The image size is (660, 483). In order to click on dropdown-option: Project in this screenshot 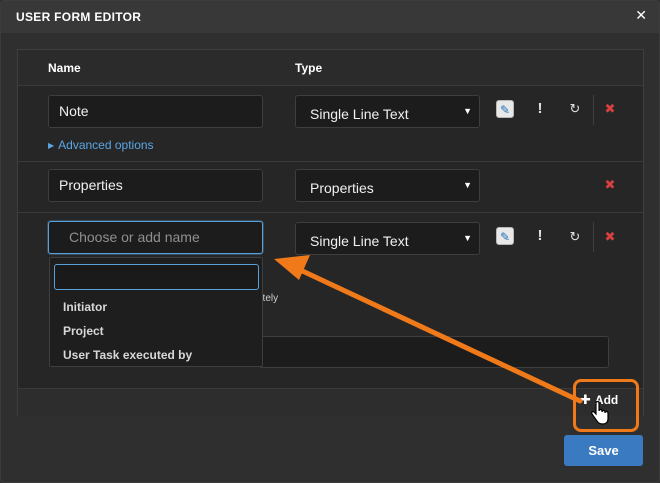, I will do `click(83, 331)`.